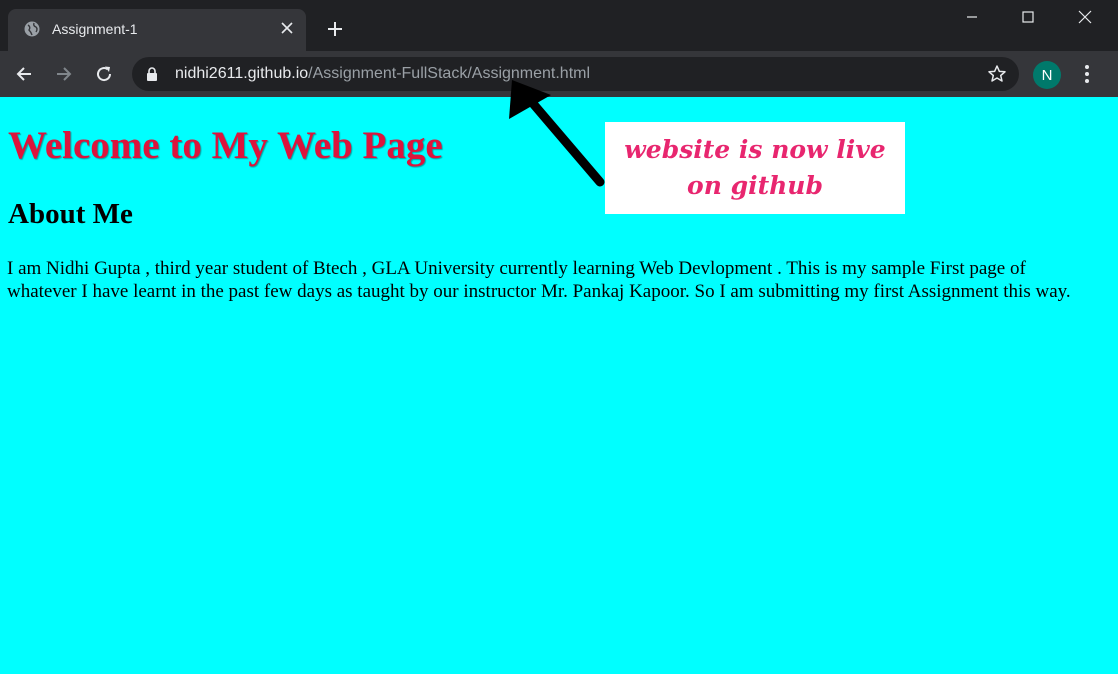 The height and width of the screenshot is (674, 1118). I want to click on star-icon, so click(997, 74).